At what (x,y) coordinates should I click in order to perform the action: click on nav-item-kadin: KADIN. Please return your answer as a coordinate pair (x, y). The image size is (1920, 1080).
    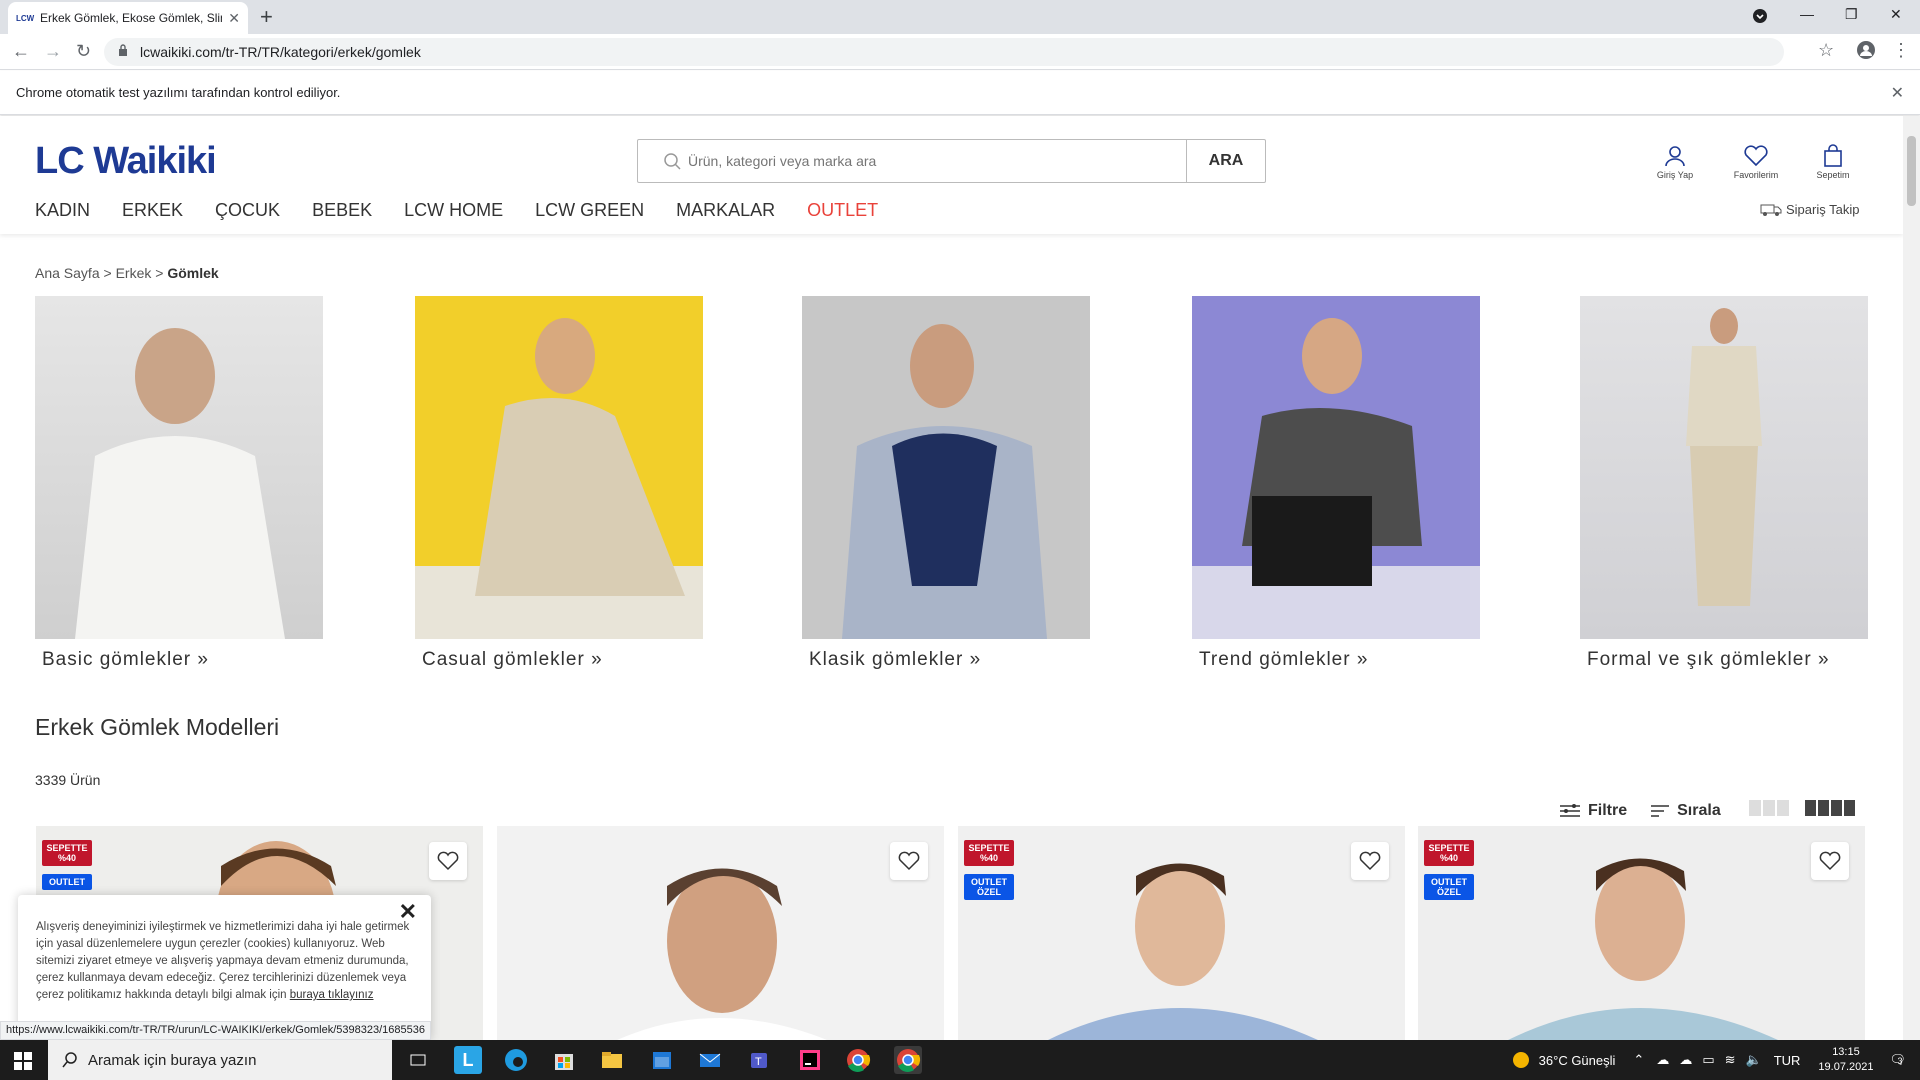
    Looking at the image, I should click on (62, 210).